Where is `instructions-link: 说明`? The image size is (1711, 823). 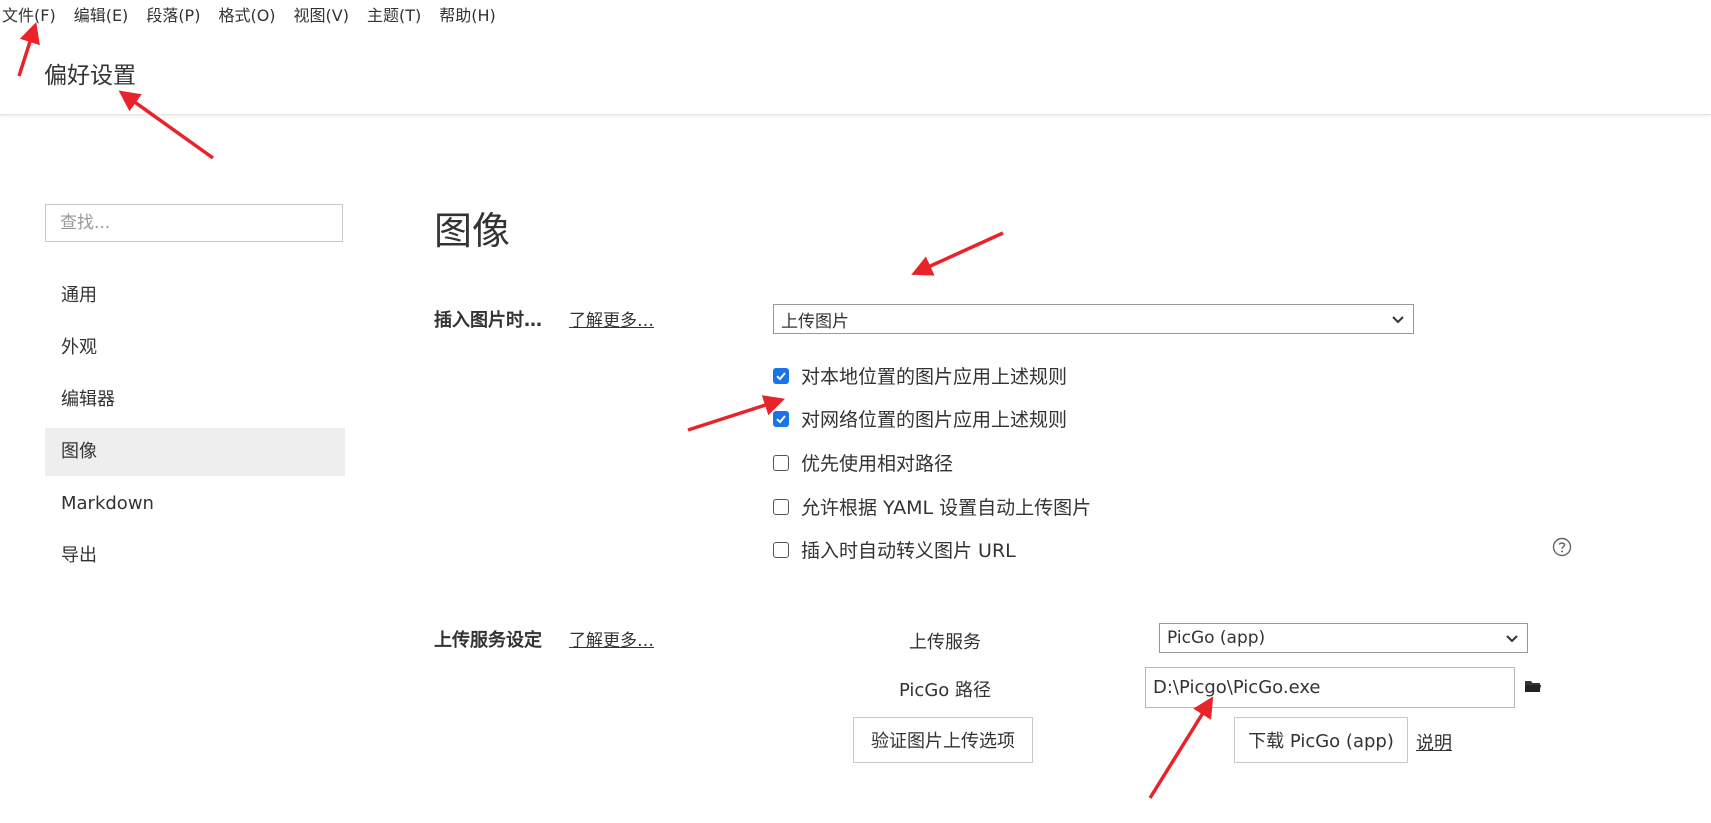
instructions-link: 说明 is located at coordinates (1434, 742).